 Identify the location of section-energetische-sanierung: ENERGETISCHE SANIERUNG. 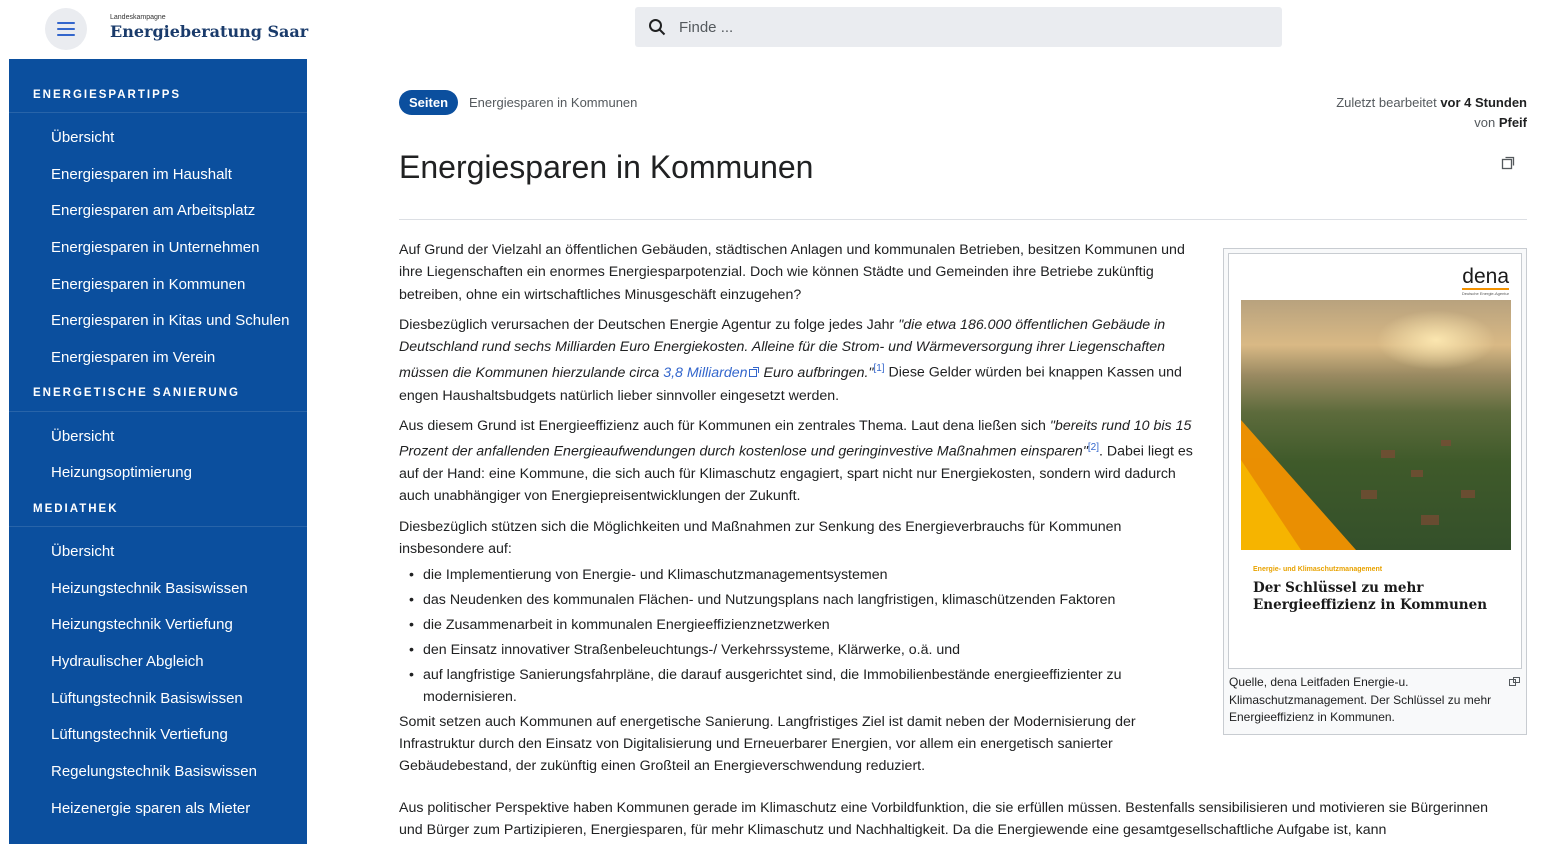
(158, 394).